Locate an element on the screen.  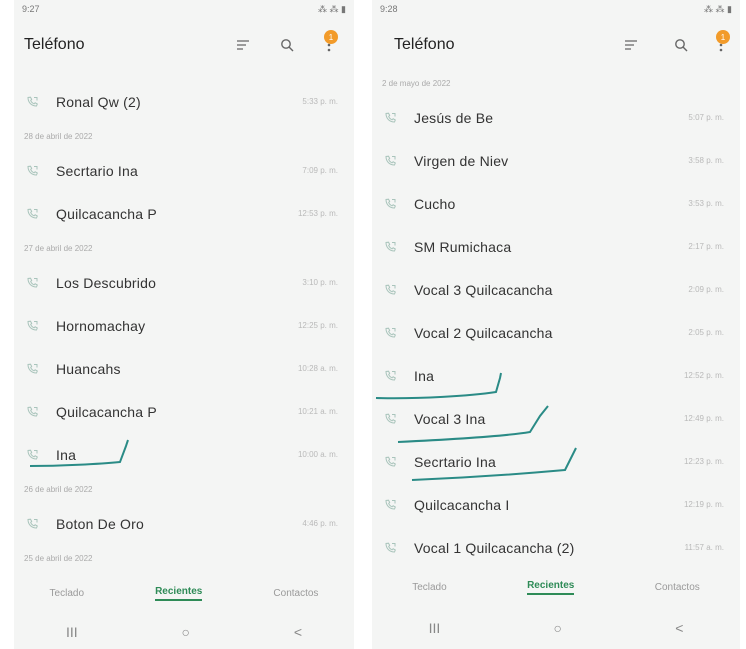
call-time: 3:10 p. m. is located at coordinates (320, 282).